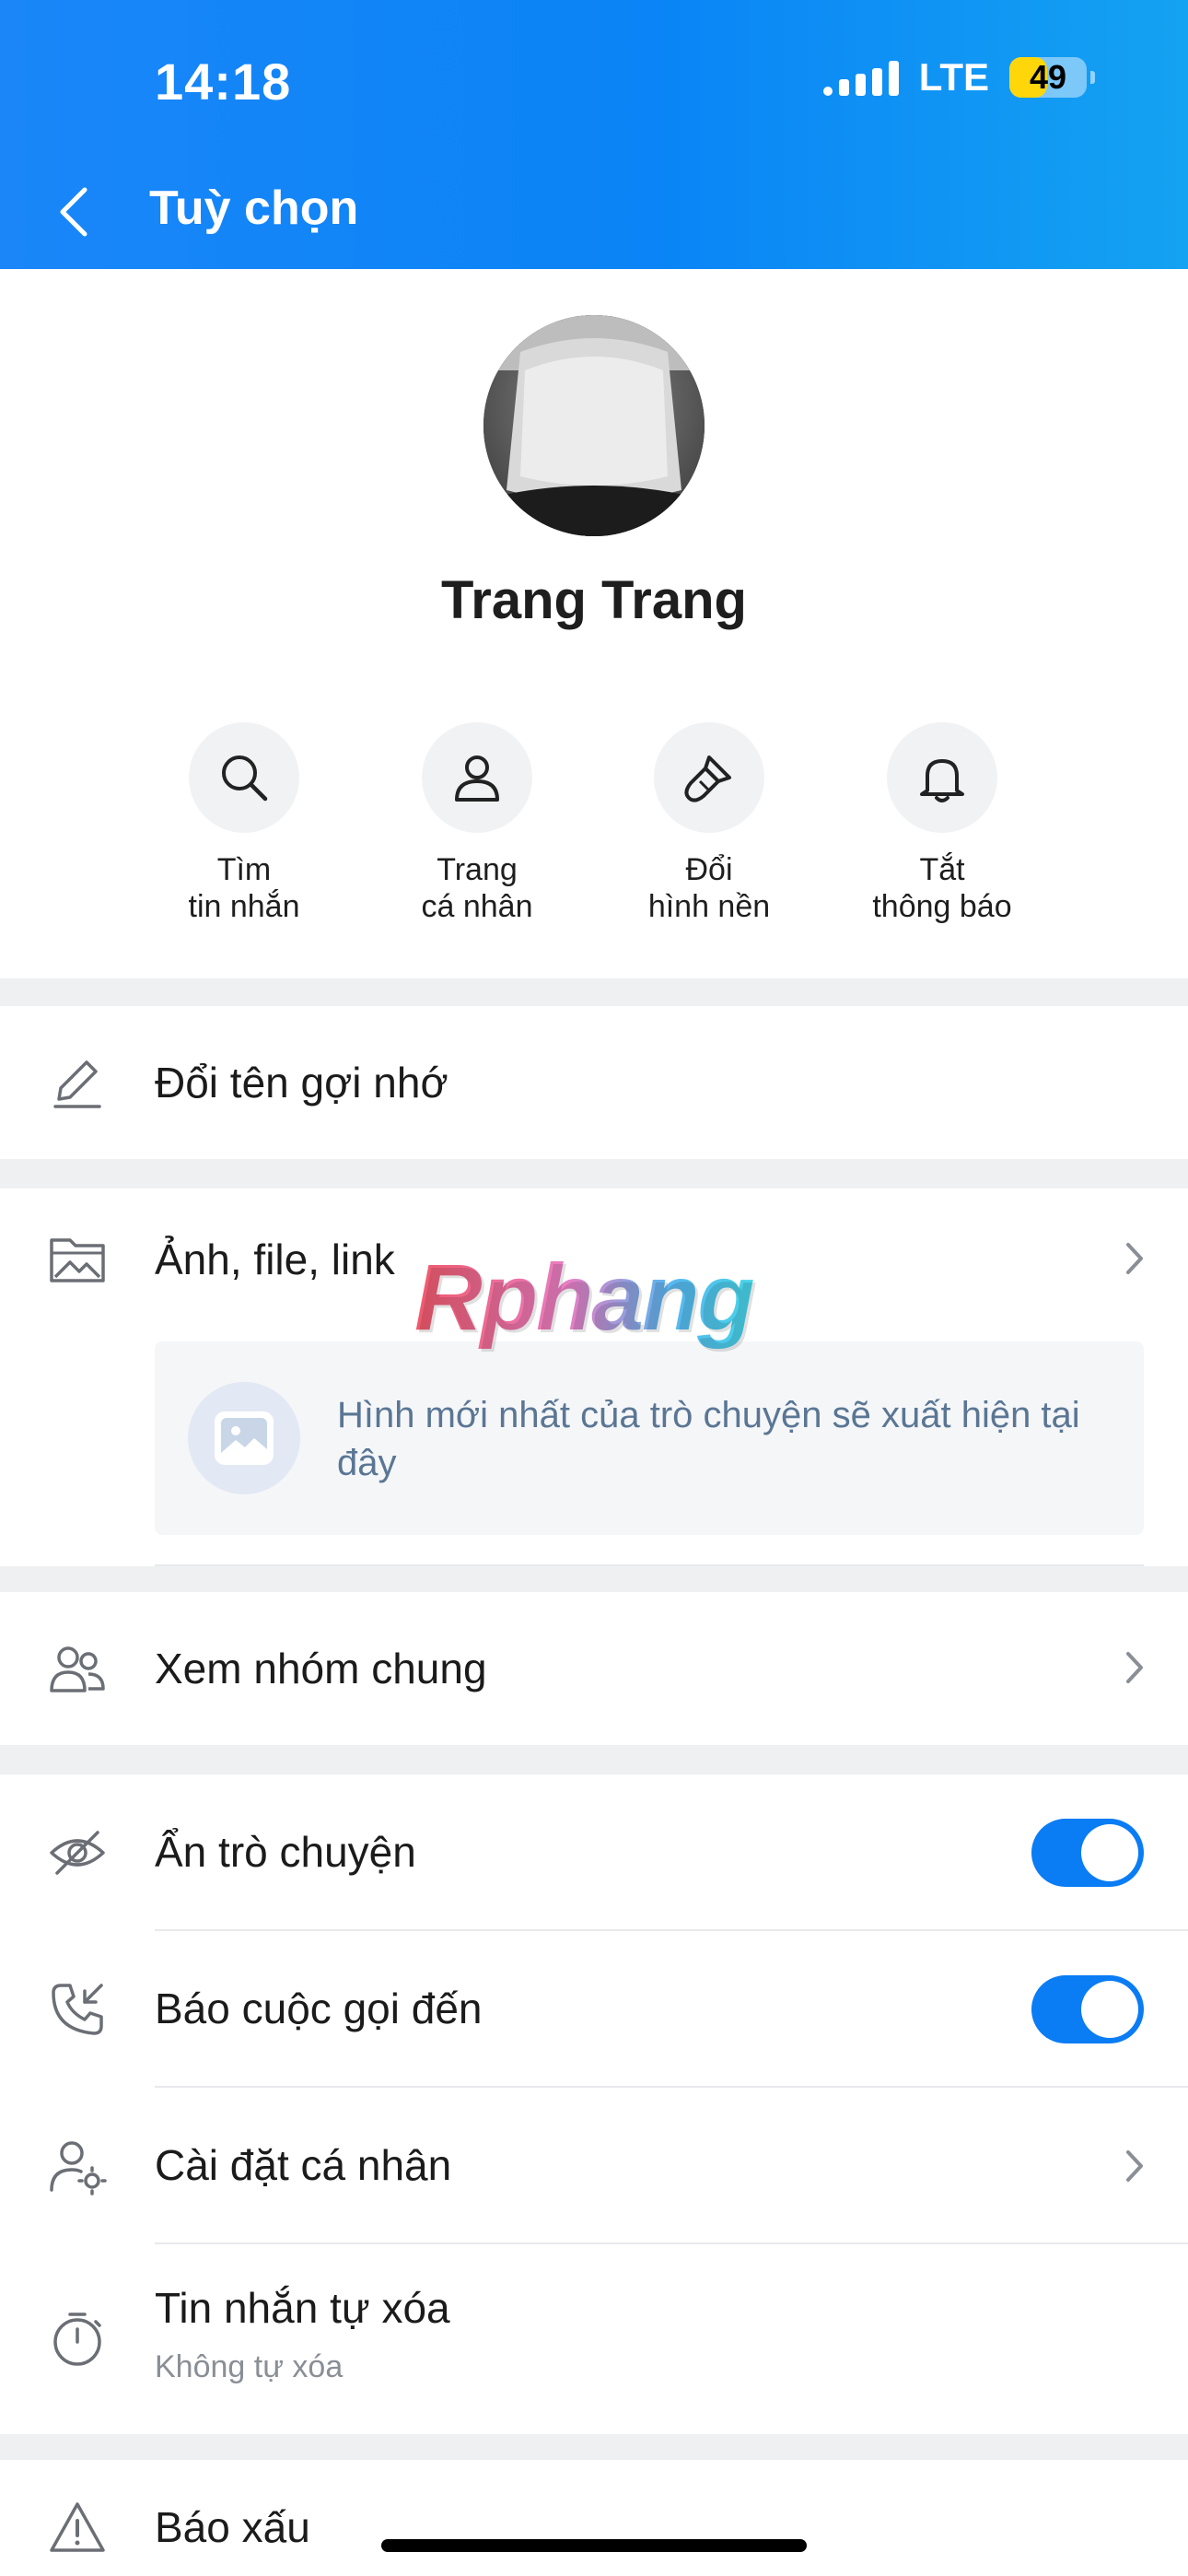 The image size is (1188, 2576). What do you see at coordinates (319, 2008) in the screenshot?
I see `row-label: Báo cuộc gọi đến` at bounding box center [319, 2008].